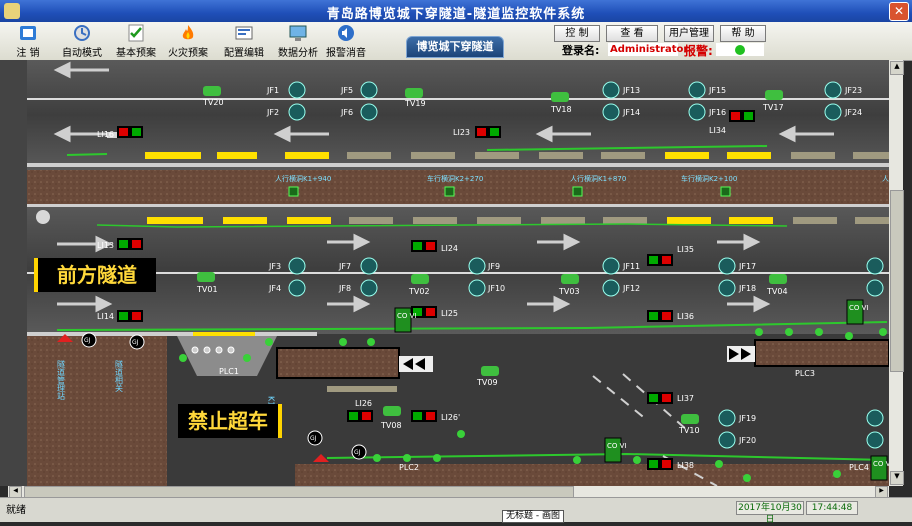  I want to click on scroll-thumb, so click(897, 281).